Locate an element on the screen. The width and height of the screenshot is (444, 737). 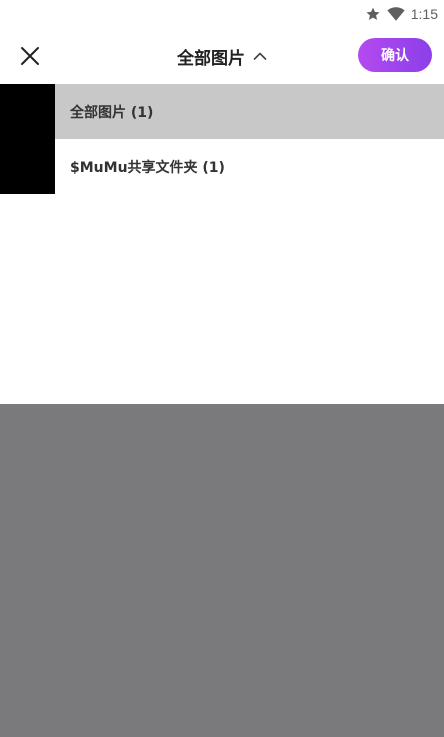
album-item-mumu-shared: $MuMu共享文件夹 (1) is located at coordinates (249, 166).